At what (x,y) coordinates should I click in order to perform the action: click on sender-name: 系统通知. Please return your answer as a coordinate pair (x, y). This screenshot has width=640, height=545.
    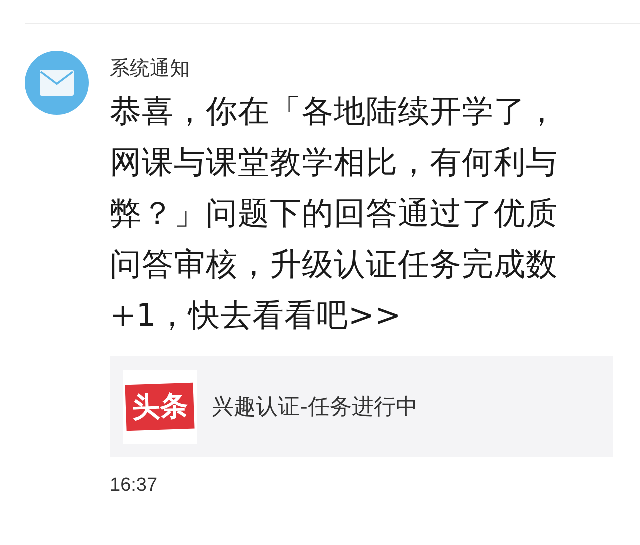
    Looking at the image, I should click on (150, 68).